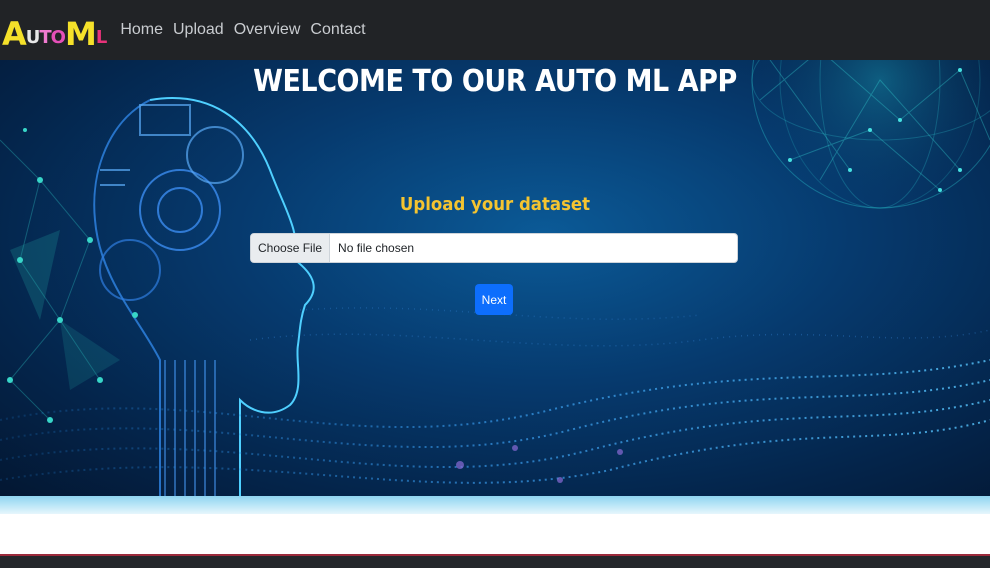  I want to click on logo-letter: M, so click(80, 34).